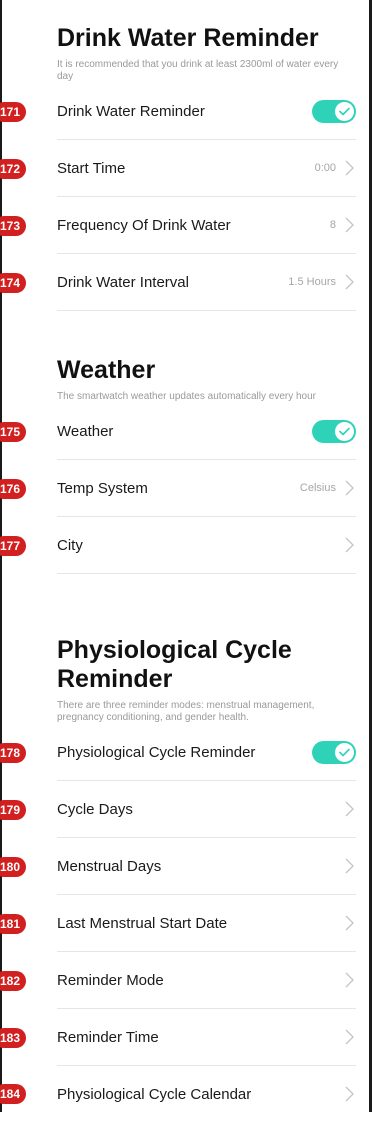  I want to click on physiological-cycle-reminder-row: 178 Physiological Cycle Reminder, so click(178, 752).